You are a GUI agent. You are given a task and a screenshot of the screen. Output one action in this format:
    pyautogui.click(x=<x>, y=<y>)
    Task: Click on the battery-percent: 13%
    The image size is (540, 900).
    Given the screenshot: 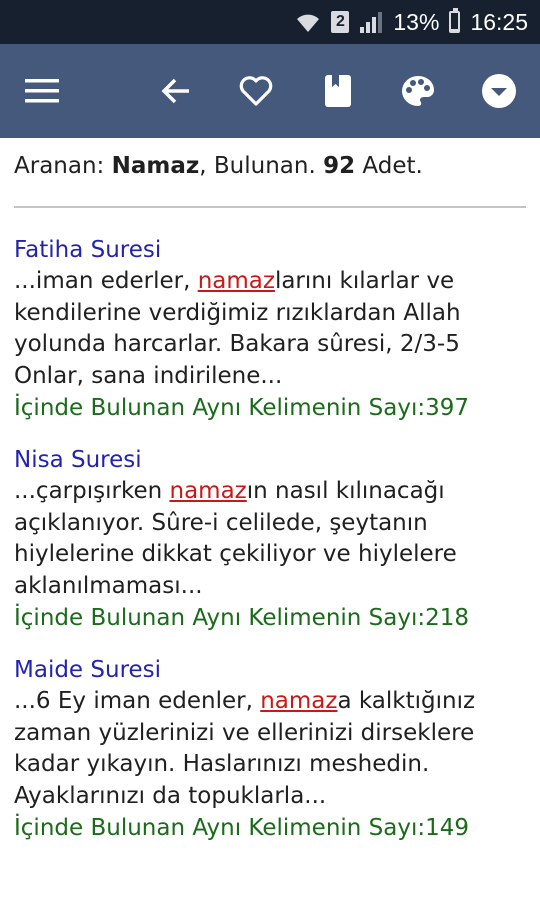 What is the action you would take?
    pyautogui.click(x=416, y=21)
    